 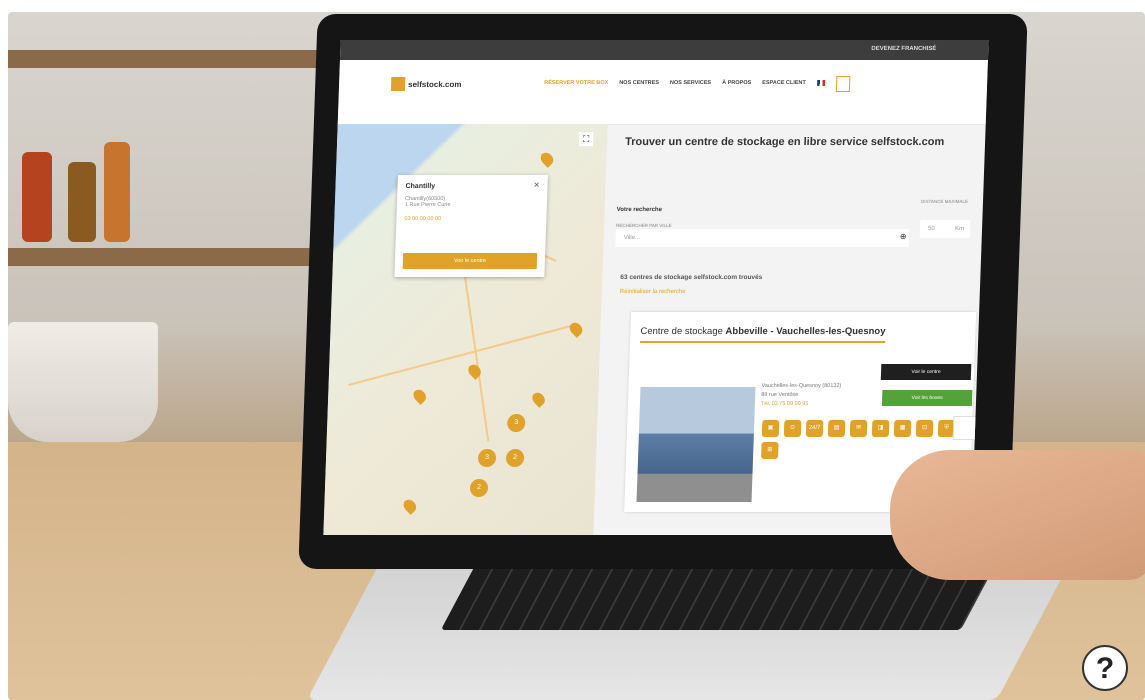 I want to click on service-lock-icon: ▤, so click(x=836, y=428).